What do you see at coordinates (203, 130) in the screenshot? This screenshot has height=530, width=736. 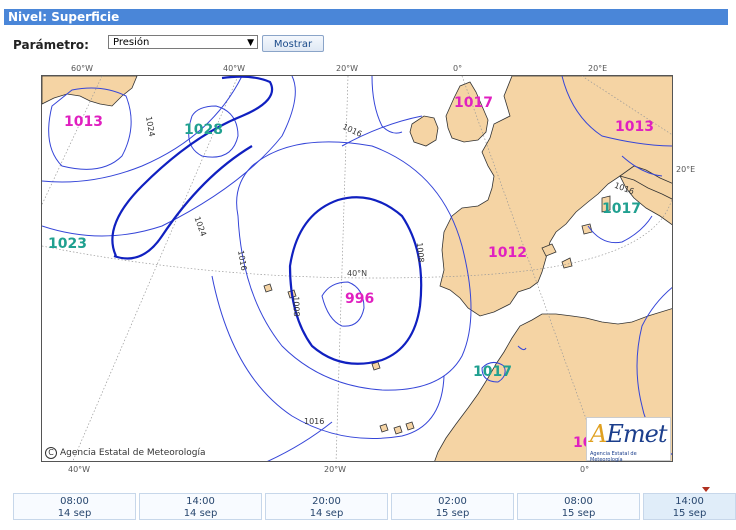 I see `pressure-label-high: 1028` at bounding box center [203, 130].